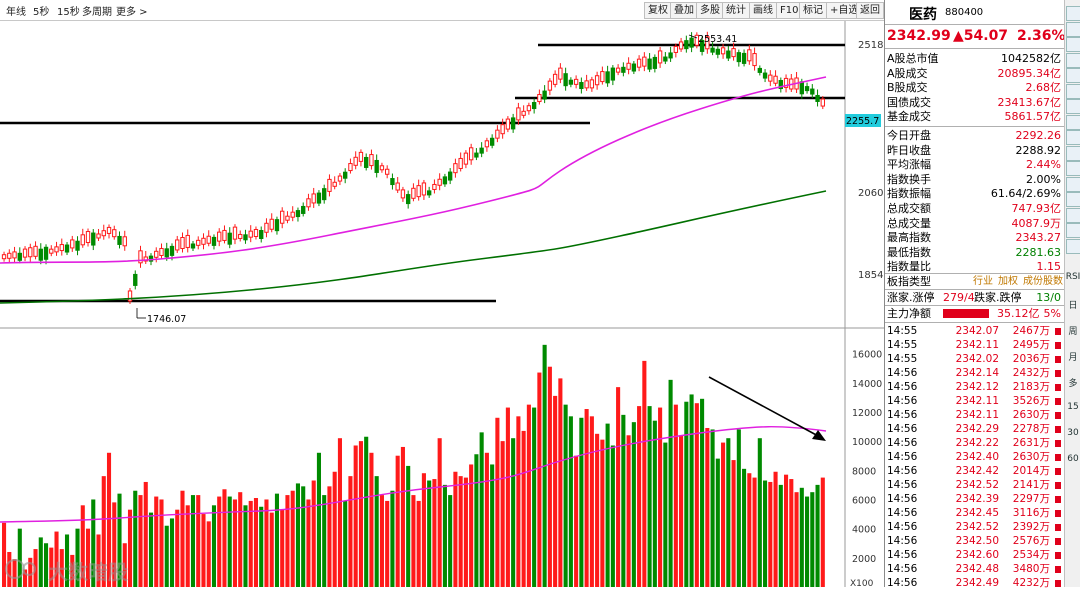  I want to click on quote-code: 880400, so click(964, 12).